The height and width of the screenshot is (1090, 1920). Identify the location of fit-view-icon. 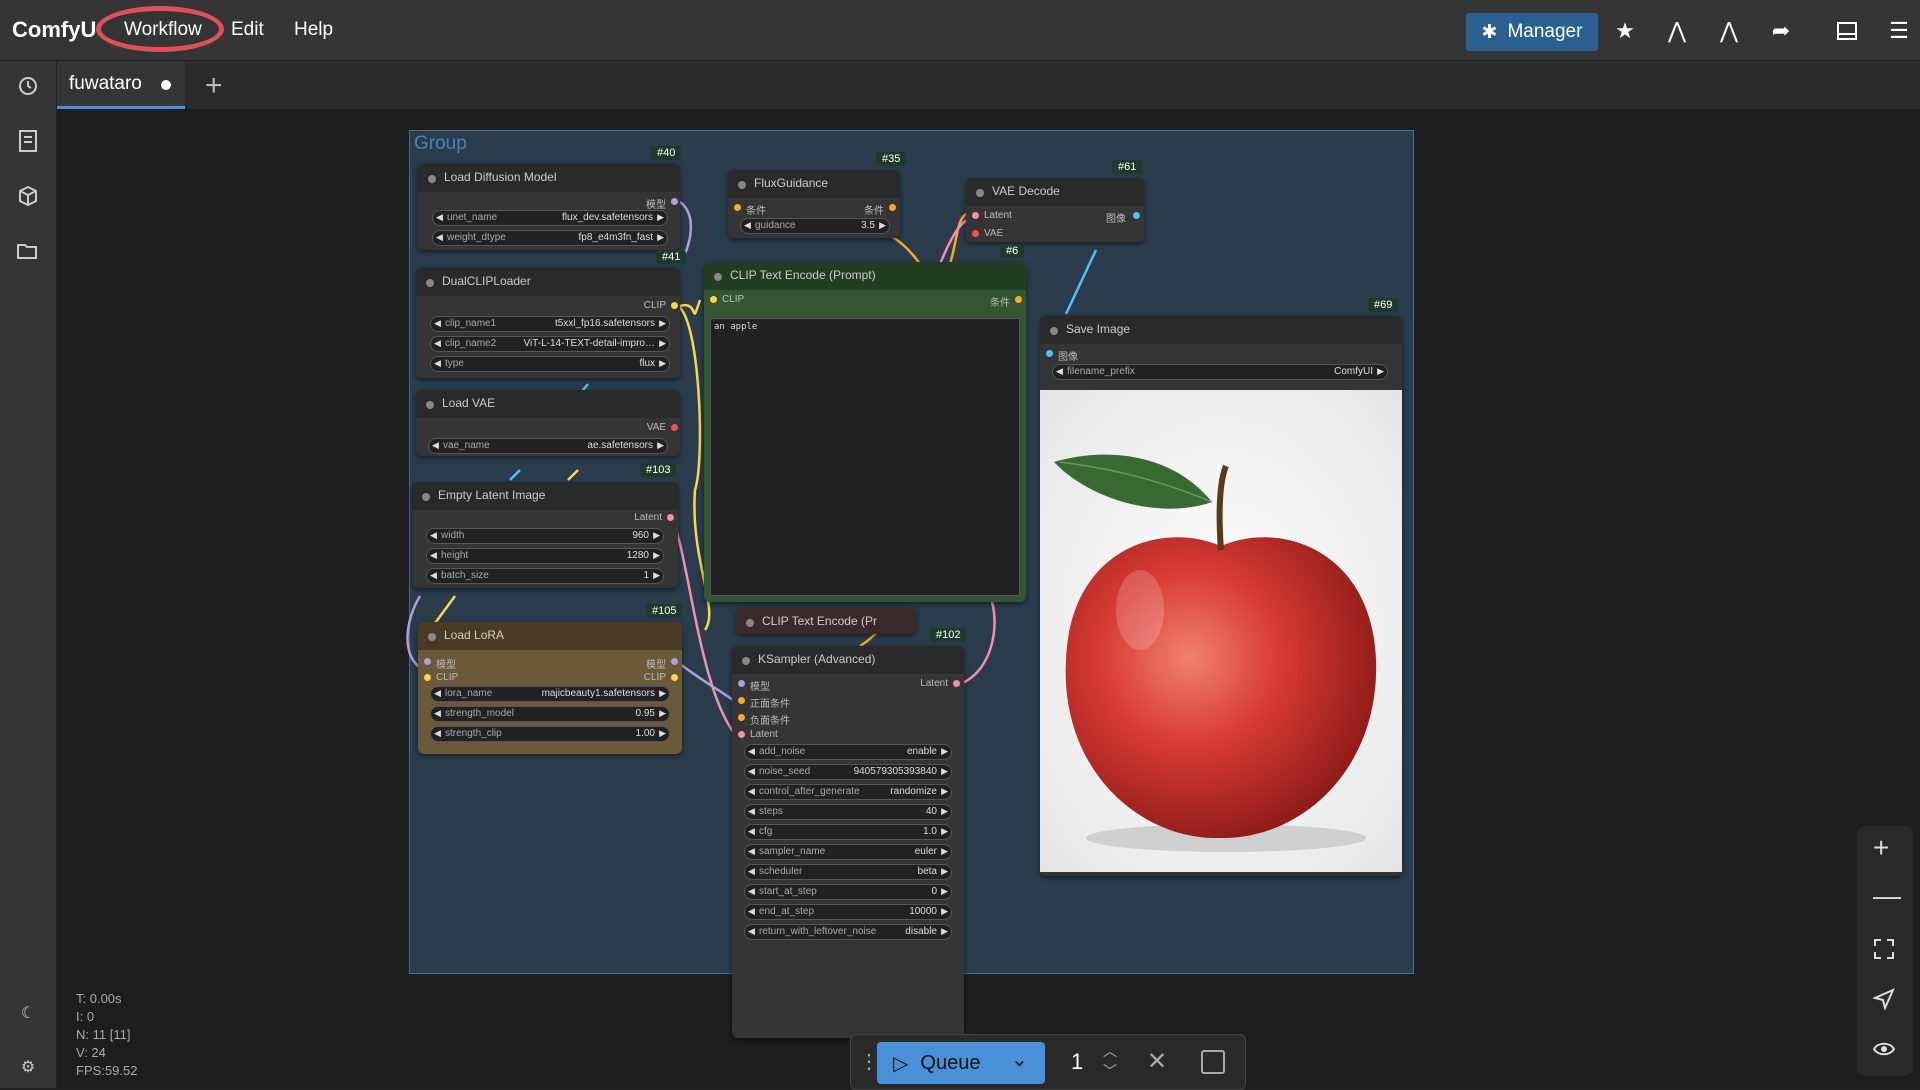
(1884, 949).